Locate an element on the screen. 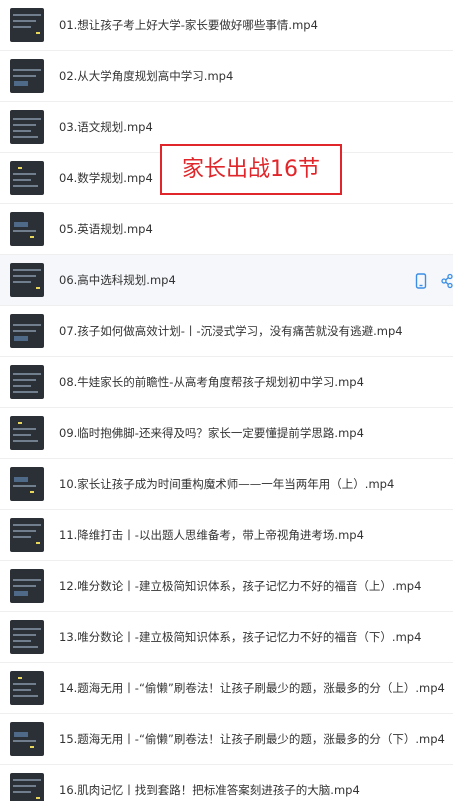 The height and width of the screenshot is (801, 453). file-name: 10.家长让孩子成为时间重构魔术师——一年当两年用（上）.mp4 is located at coordinates (226, 484).